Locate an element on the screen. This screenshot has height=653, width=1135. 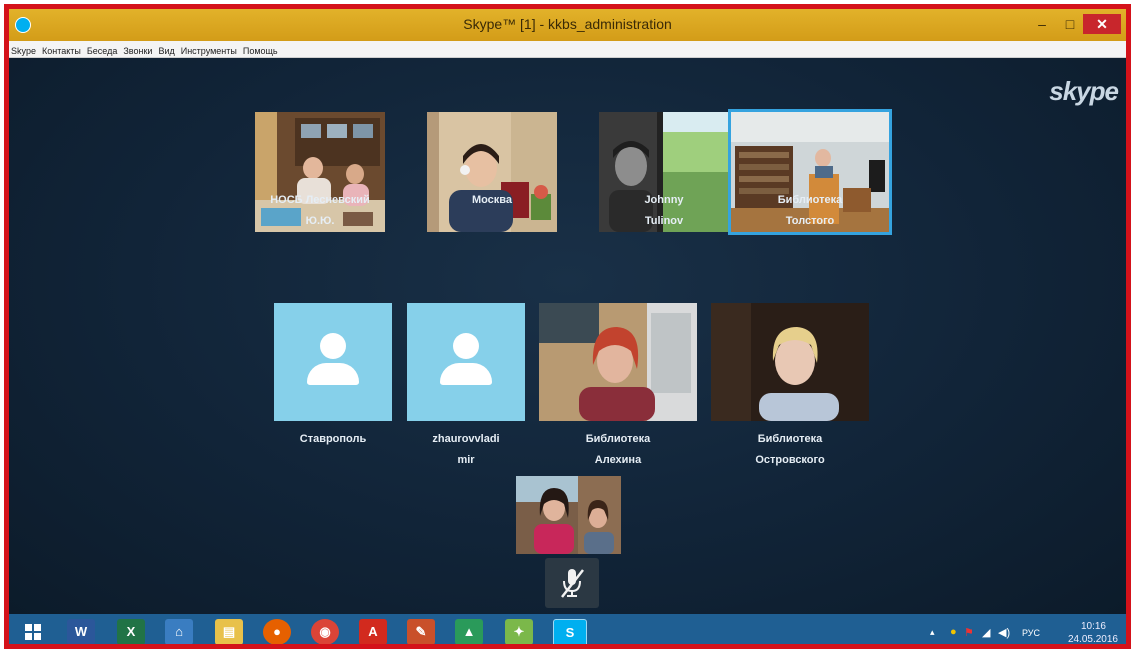
participant-name-line1: Москва is located at coordinates (492, 200).